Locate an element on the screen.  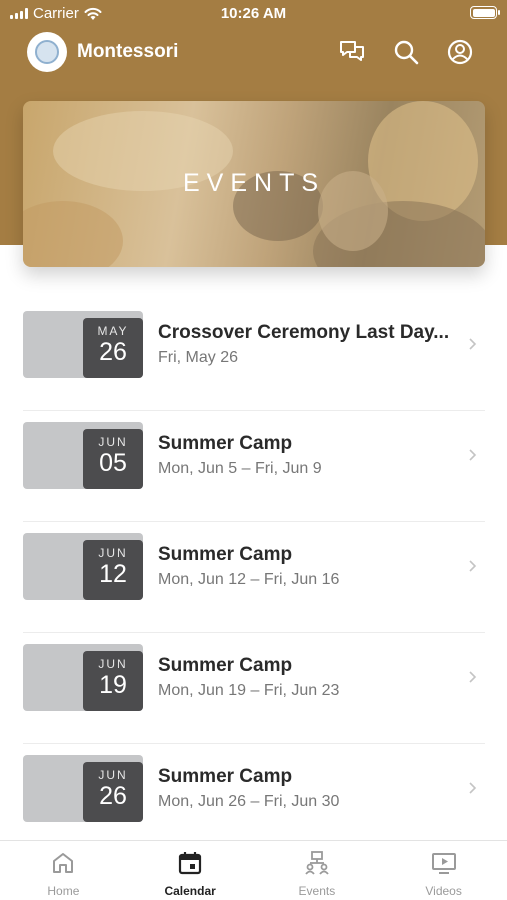
event-thumbnail: JUN 05 is located at coordinates (83, 455).